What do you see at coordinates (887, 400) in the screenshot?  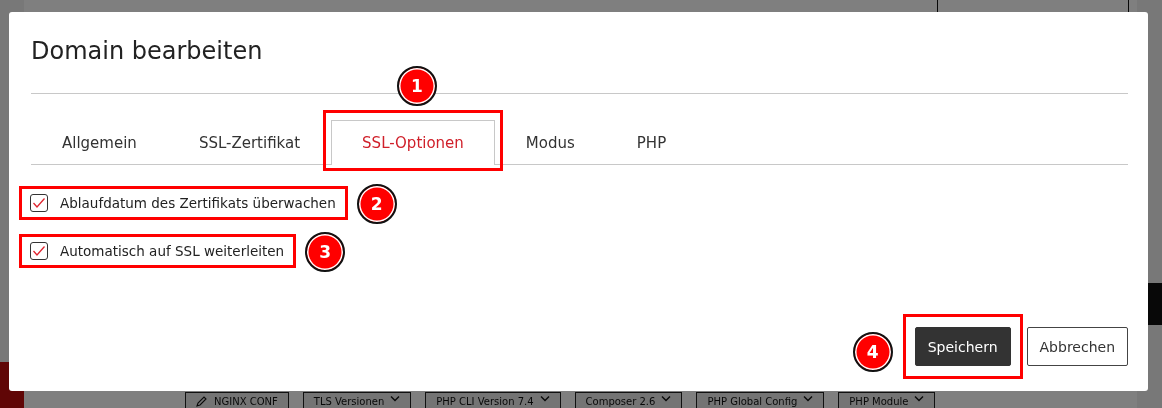 I see `toolbar-button: PHP Module` at bounding box center [887, 400].